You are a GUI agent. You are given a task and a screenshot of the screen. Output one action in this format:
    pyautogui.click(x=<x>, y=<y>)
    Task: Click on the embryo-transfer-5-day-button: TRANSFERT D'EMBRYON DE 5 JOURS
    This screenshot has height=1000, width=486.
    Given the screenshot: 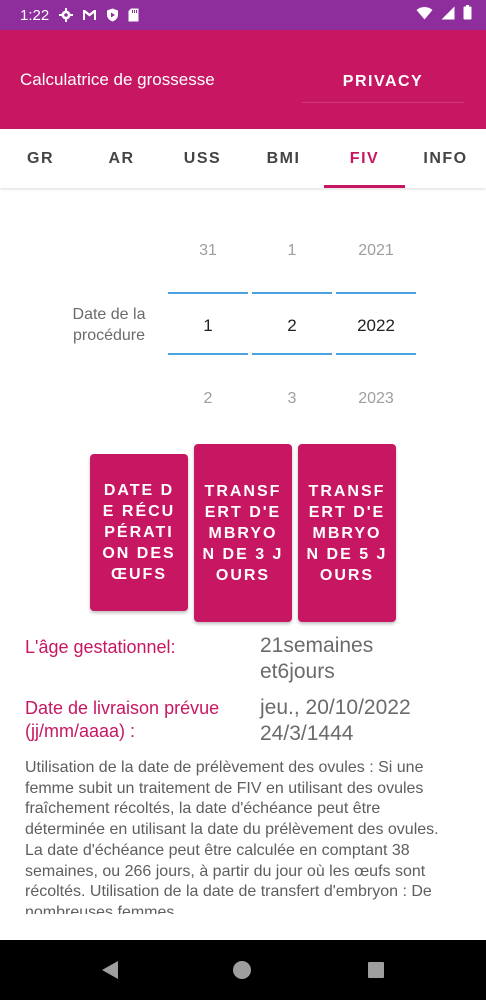 What is the action you would take?
    pyautogui.click(x=347, y=533)
    